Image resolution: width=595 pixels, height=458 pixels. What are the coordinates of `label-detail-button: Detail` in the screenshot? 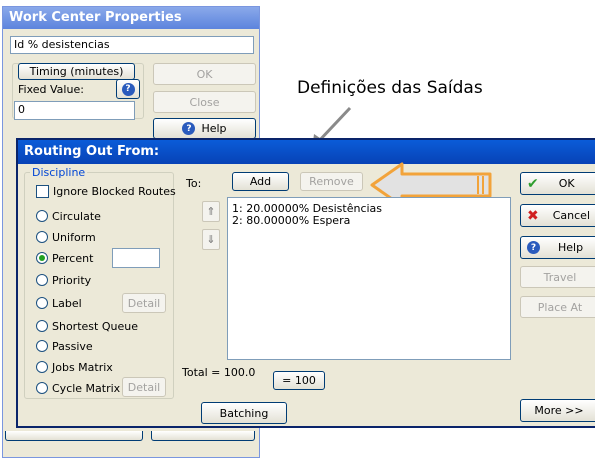 It's located at (144, 303).